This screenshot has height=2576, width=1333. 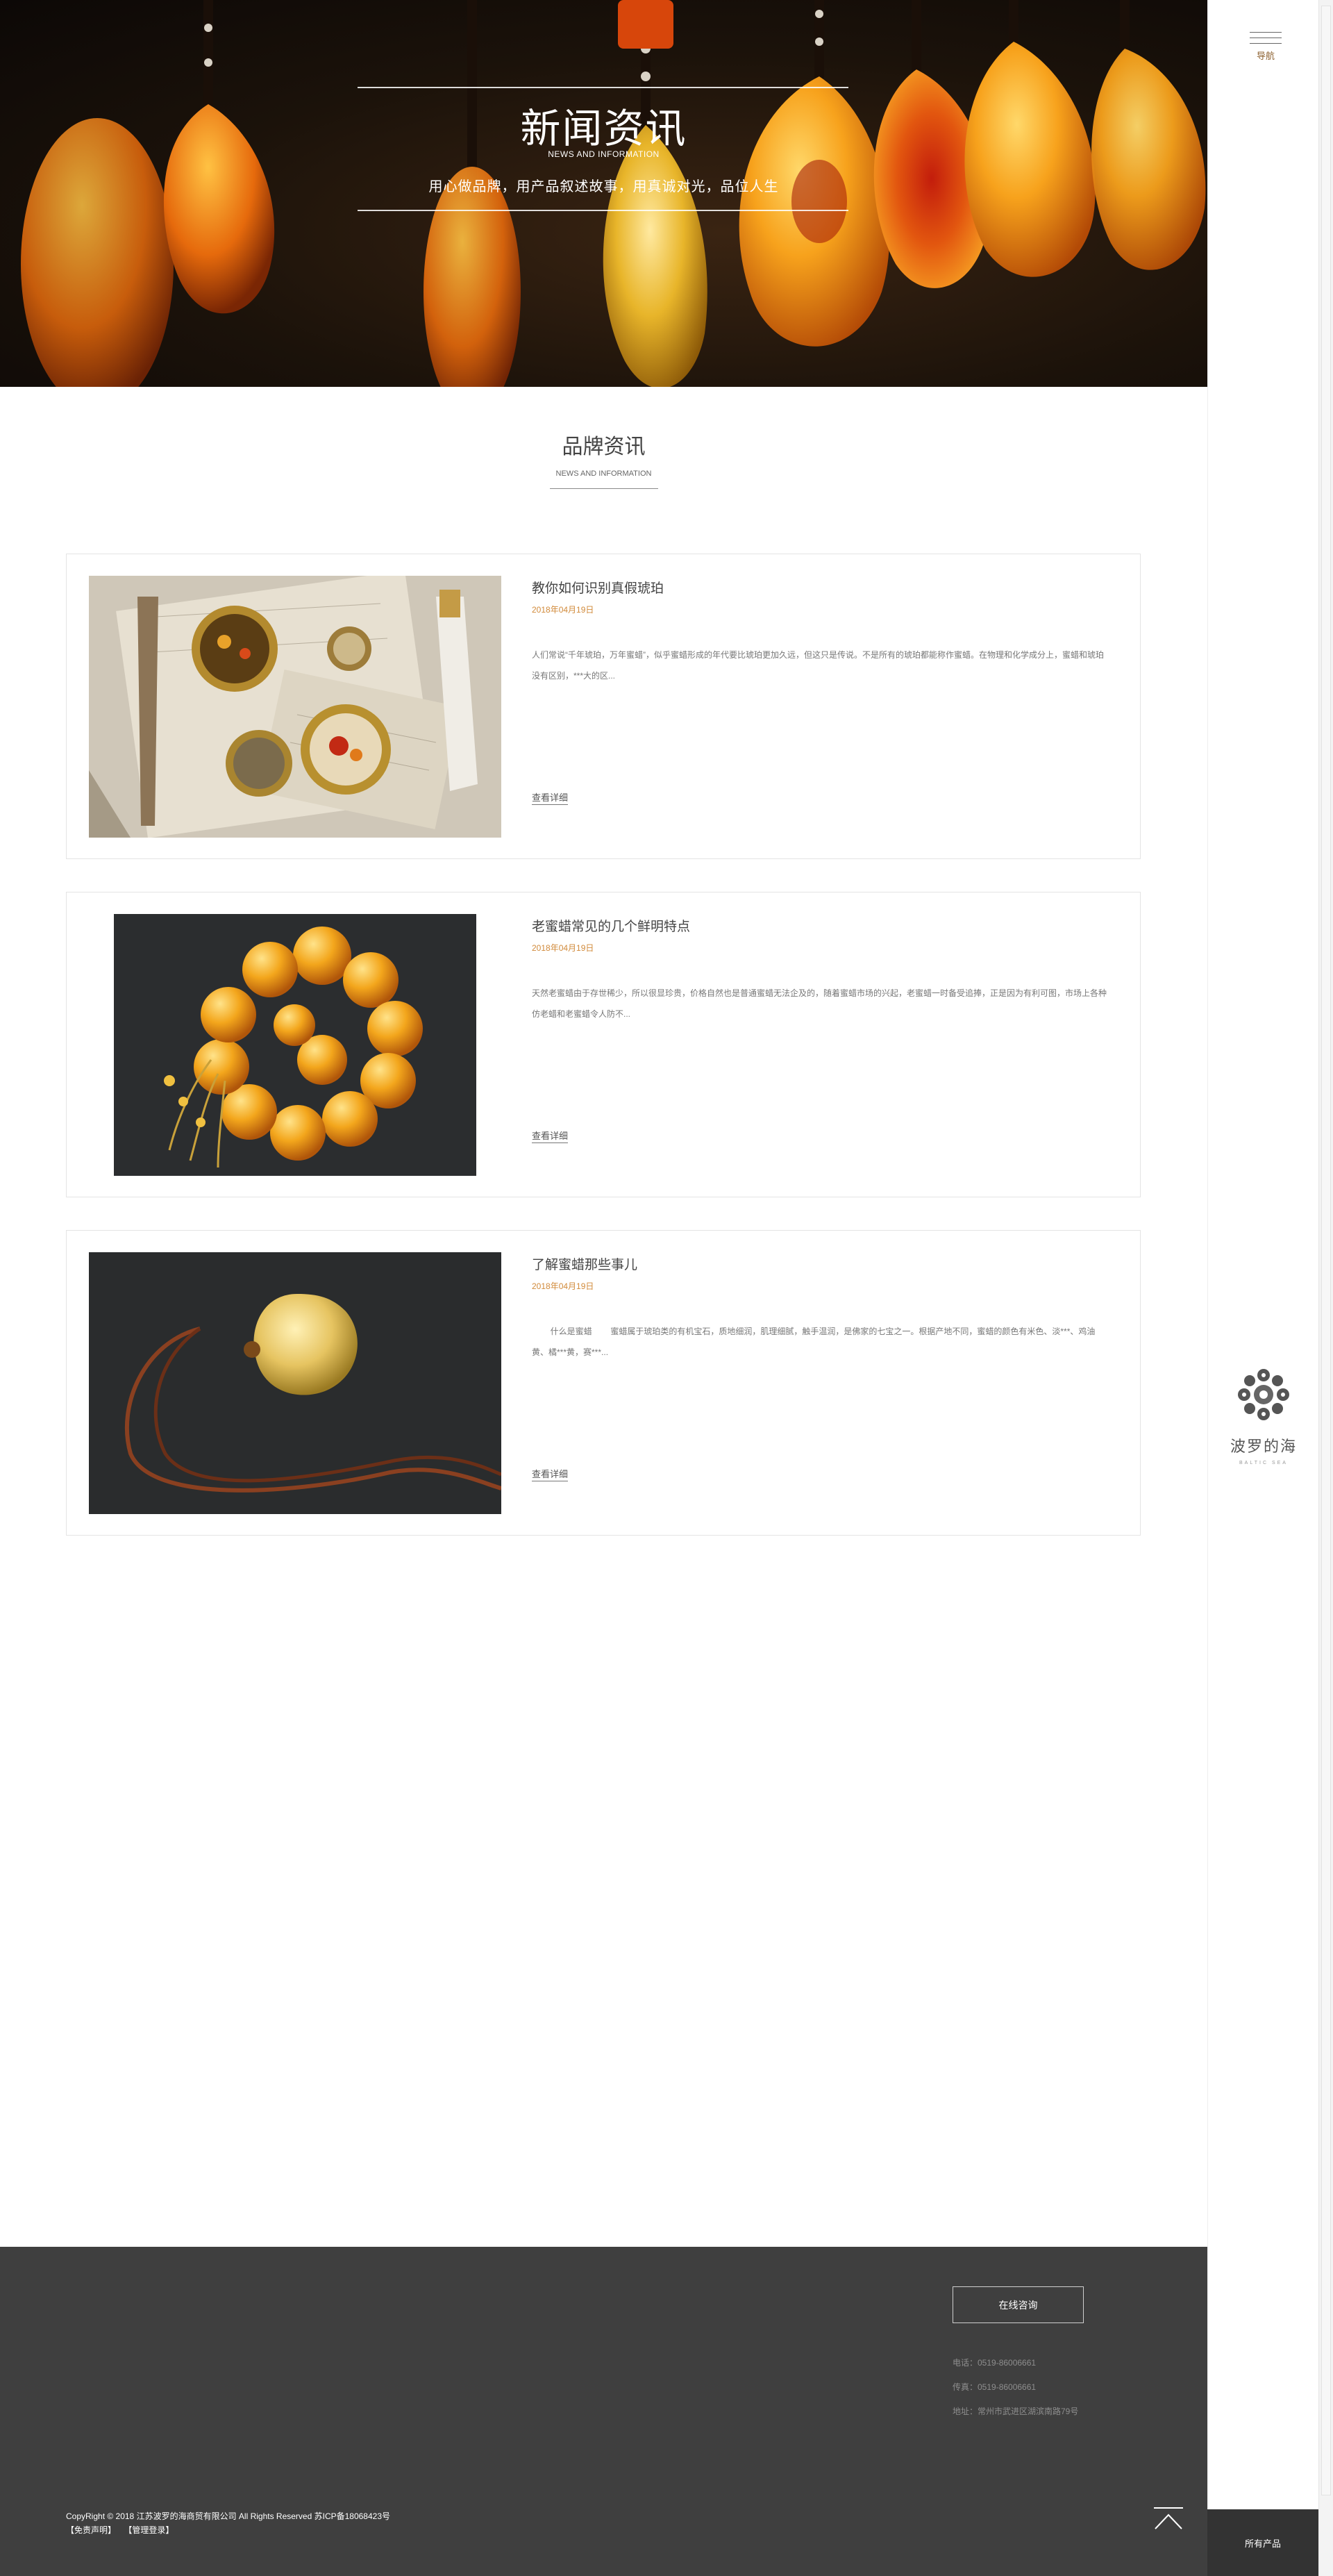 What do you see at coordinates (611, 925) in the screenshot?
I see `news-title: 老蜜蜡常见的几个鲜明特点` at bounding box center [611, 925].